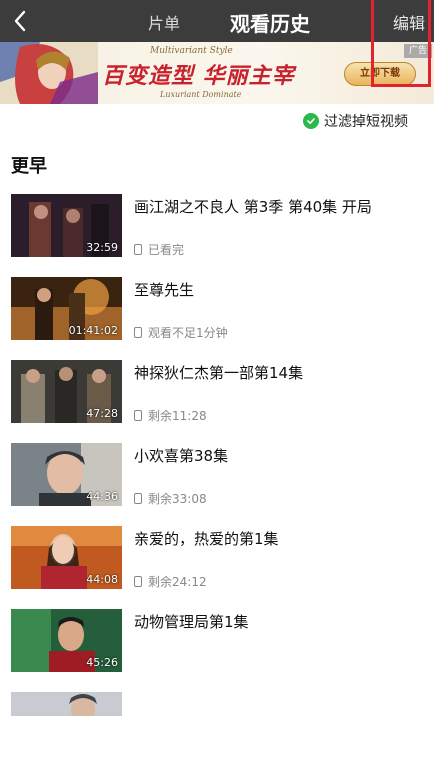 Image resolution: width=434 pixels, height=762 pixels. Describe the element at coordinates (311, 121) in the screenshot. I see `check-circle-icon` at that location.